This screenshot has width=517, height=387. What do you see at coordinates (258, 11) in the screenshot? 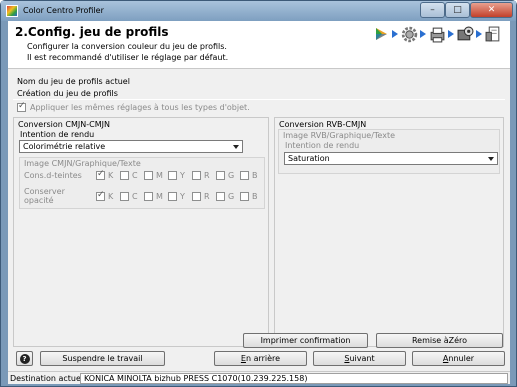
I see `title-bar: Color Centro Profiler – □ ✕` at bounding box center [258, 11].